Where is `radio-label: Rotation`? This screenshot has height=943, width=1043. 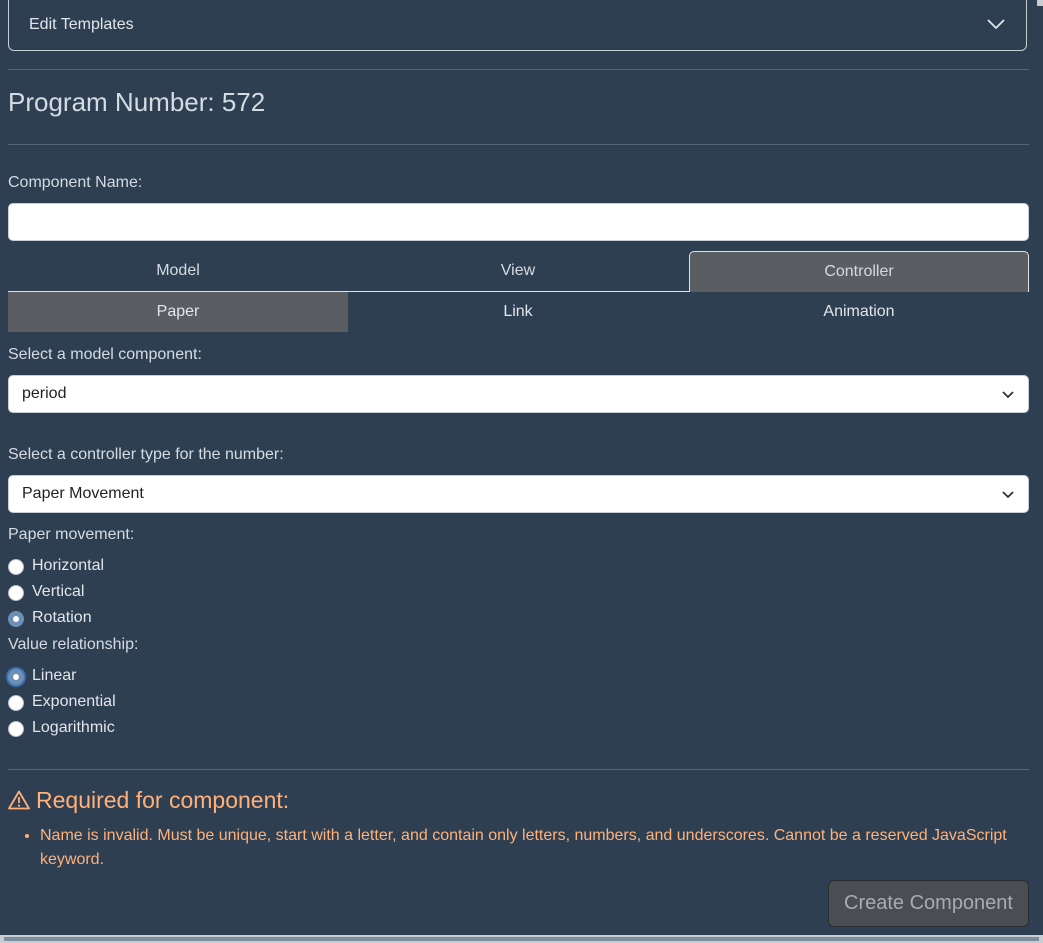 radio-label: Rotation is located at coordinates (62, 617).